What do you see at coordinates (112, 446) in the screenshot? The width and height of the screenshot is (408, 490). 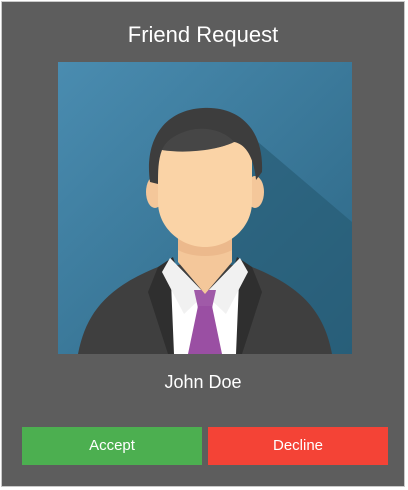 I see `accept-button: Accept` at bounding box center [112, 446].